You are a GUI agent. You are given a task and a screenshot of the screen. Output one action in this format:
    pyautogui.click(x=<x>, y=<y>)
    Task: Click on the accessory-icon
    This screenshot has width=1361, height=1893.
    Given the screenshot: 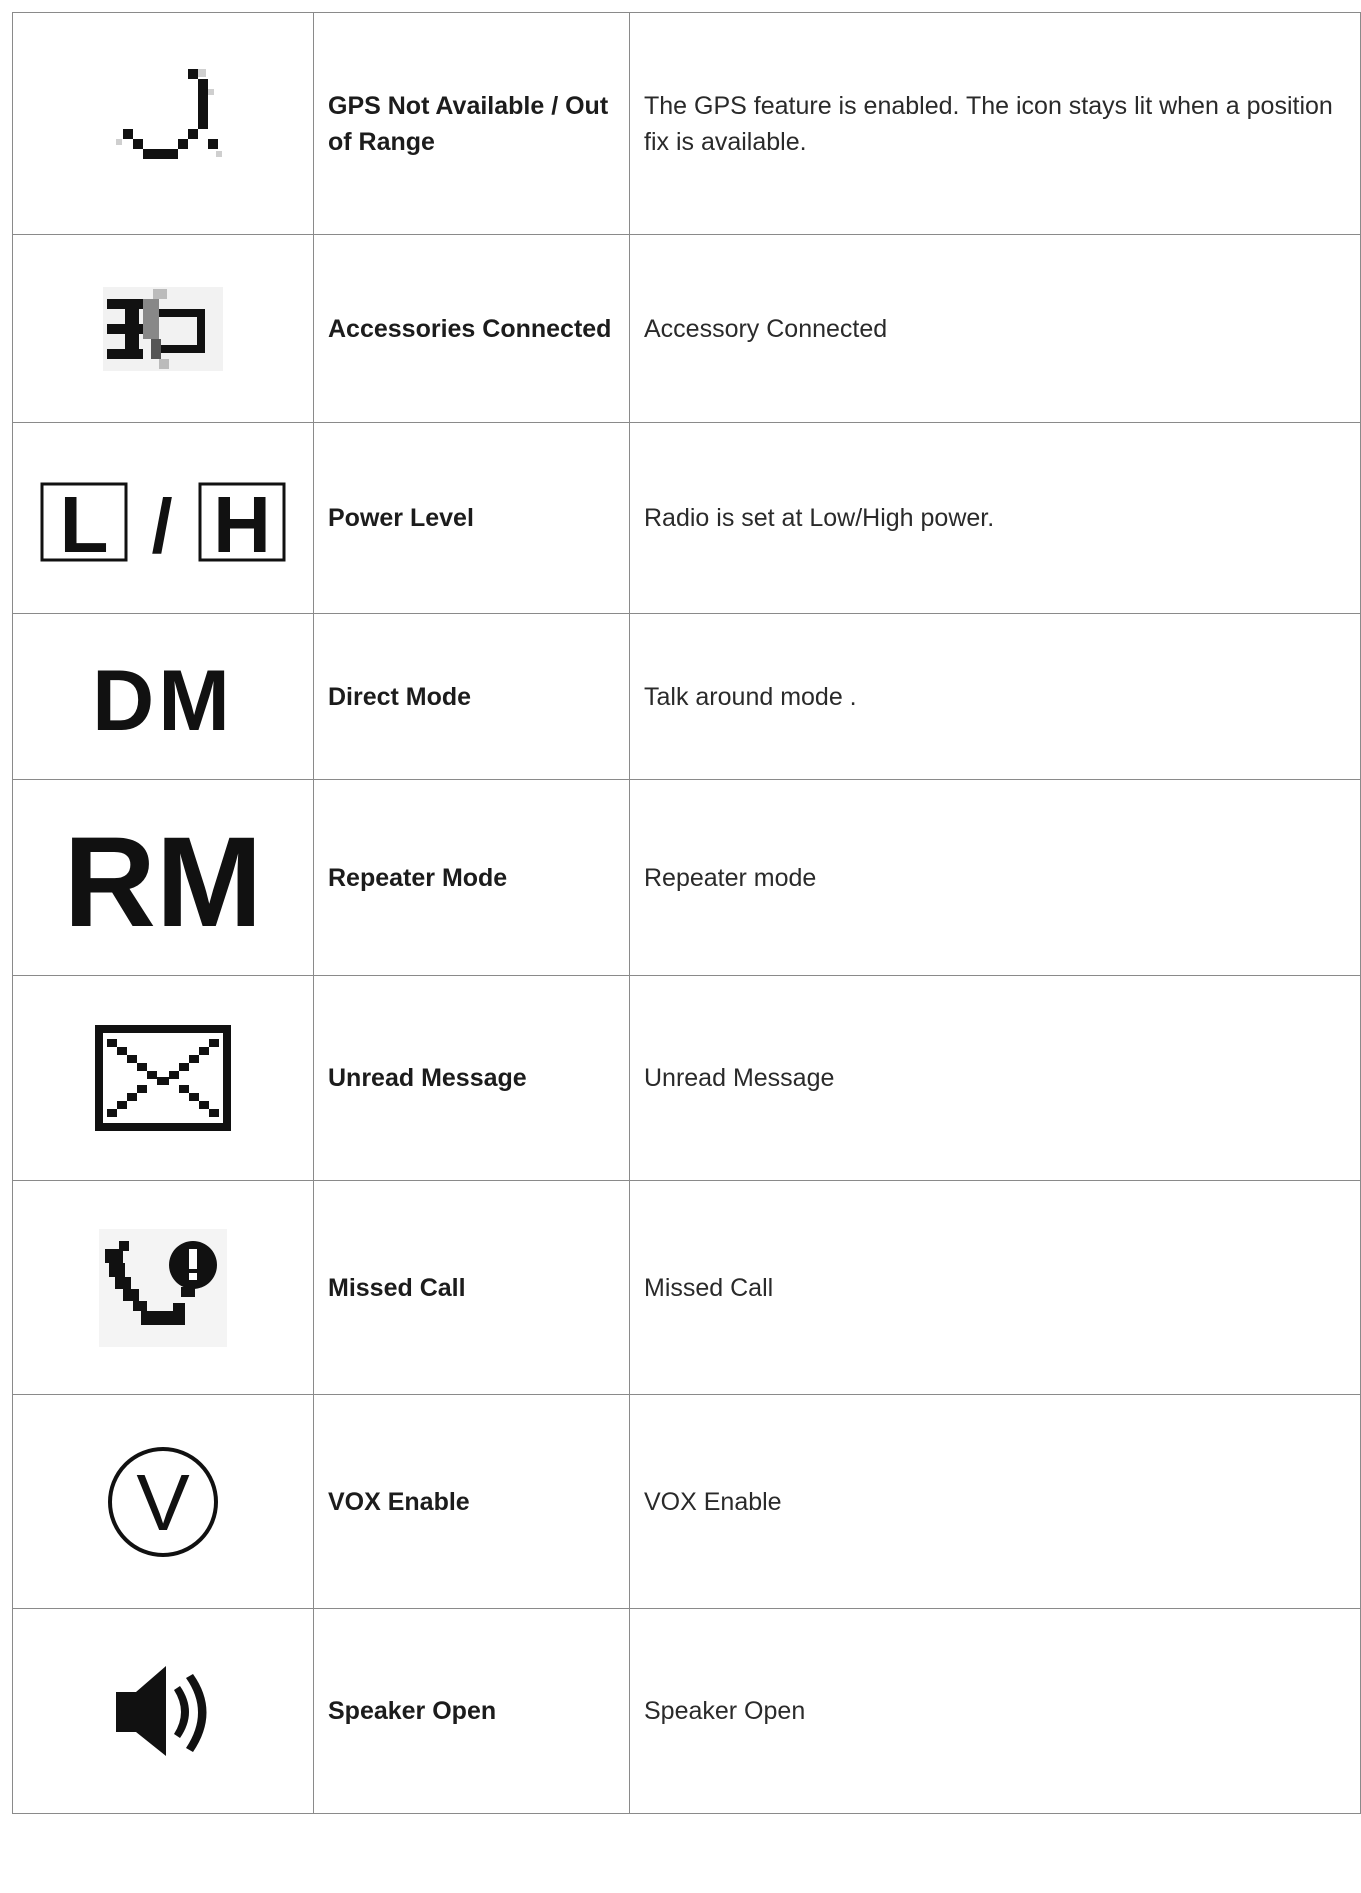 What is the action you would take?
    pyautogui.click(x=163, y=329)
    